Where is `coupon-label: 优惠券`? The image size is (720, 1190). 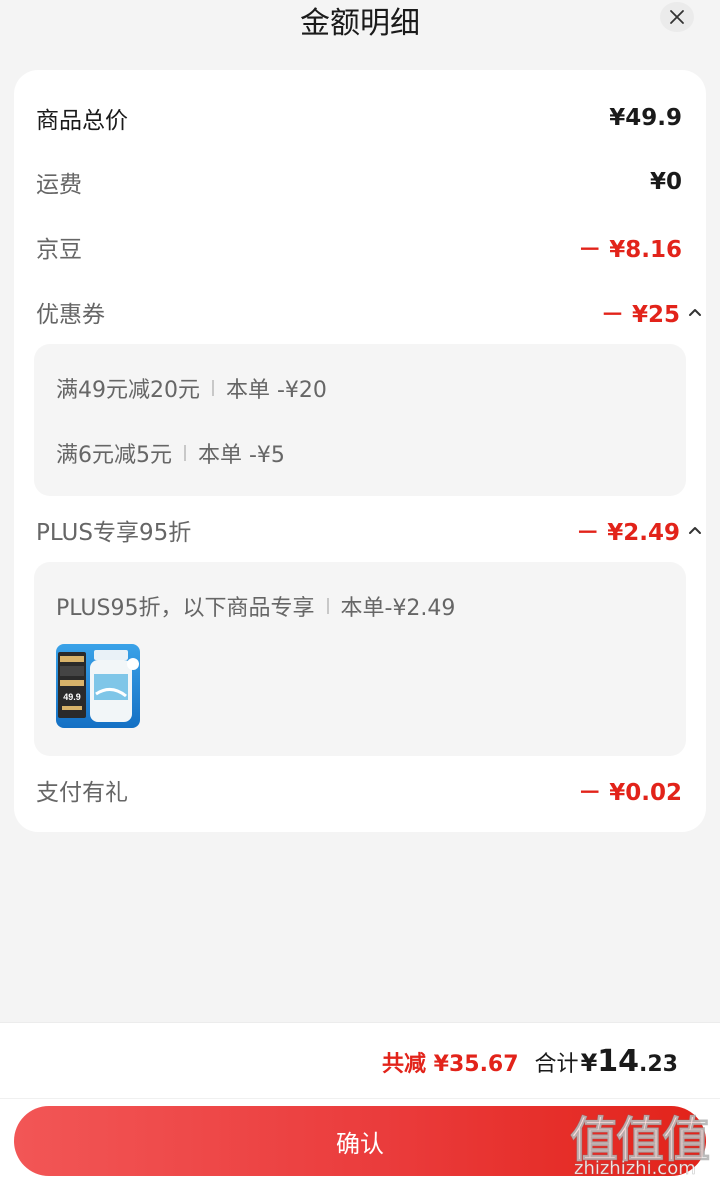 coupon-label: 优惠券 is located at coordinates (70, 315).